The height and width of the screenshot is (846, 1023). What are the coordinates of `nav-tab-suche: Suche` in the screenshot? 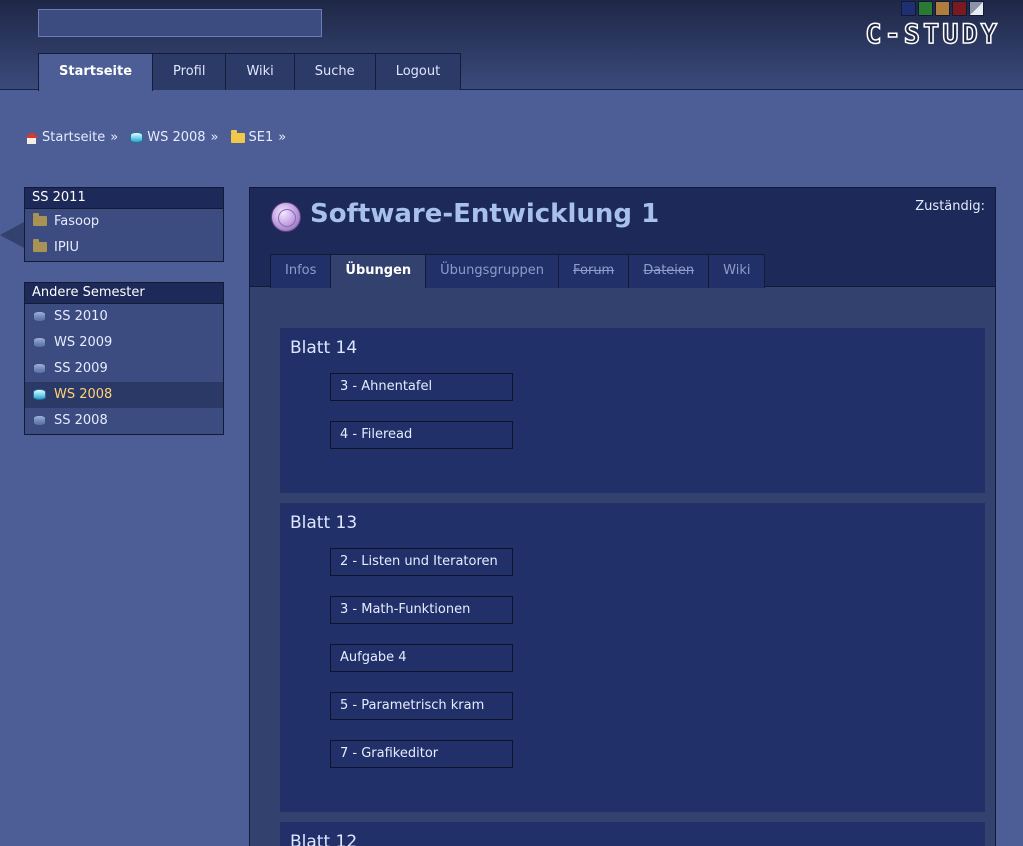 It's located at (334, 71).